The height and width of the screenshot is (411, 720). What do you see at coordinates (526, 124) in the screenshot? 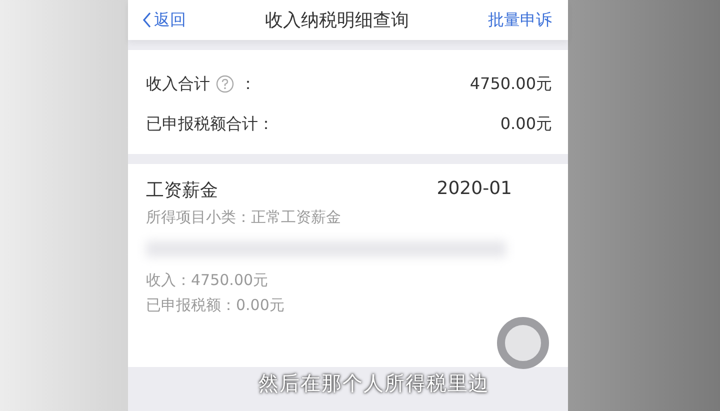
I see `summary-value: 0.00元` at bounding box center [526, 124].